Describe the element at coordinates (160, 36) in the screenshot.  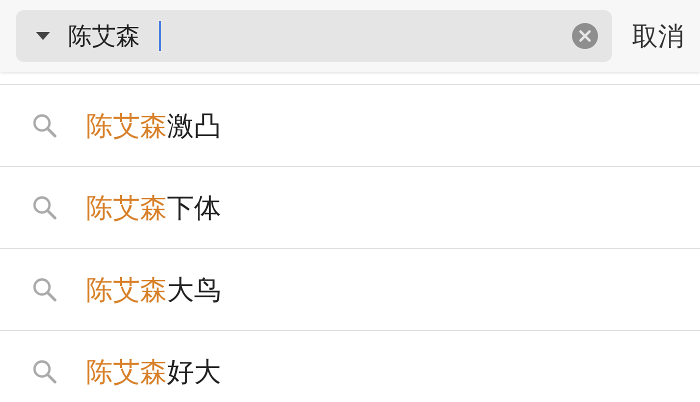
I see `text-cursor` at that location.